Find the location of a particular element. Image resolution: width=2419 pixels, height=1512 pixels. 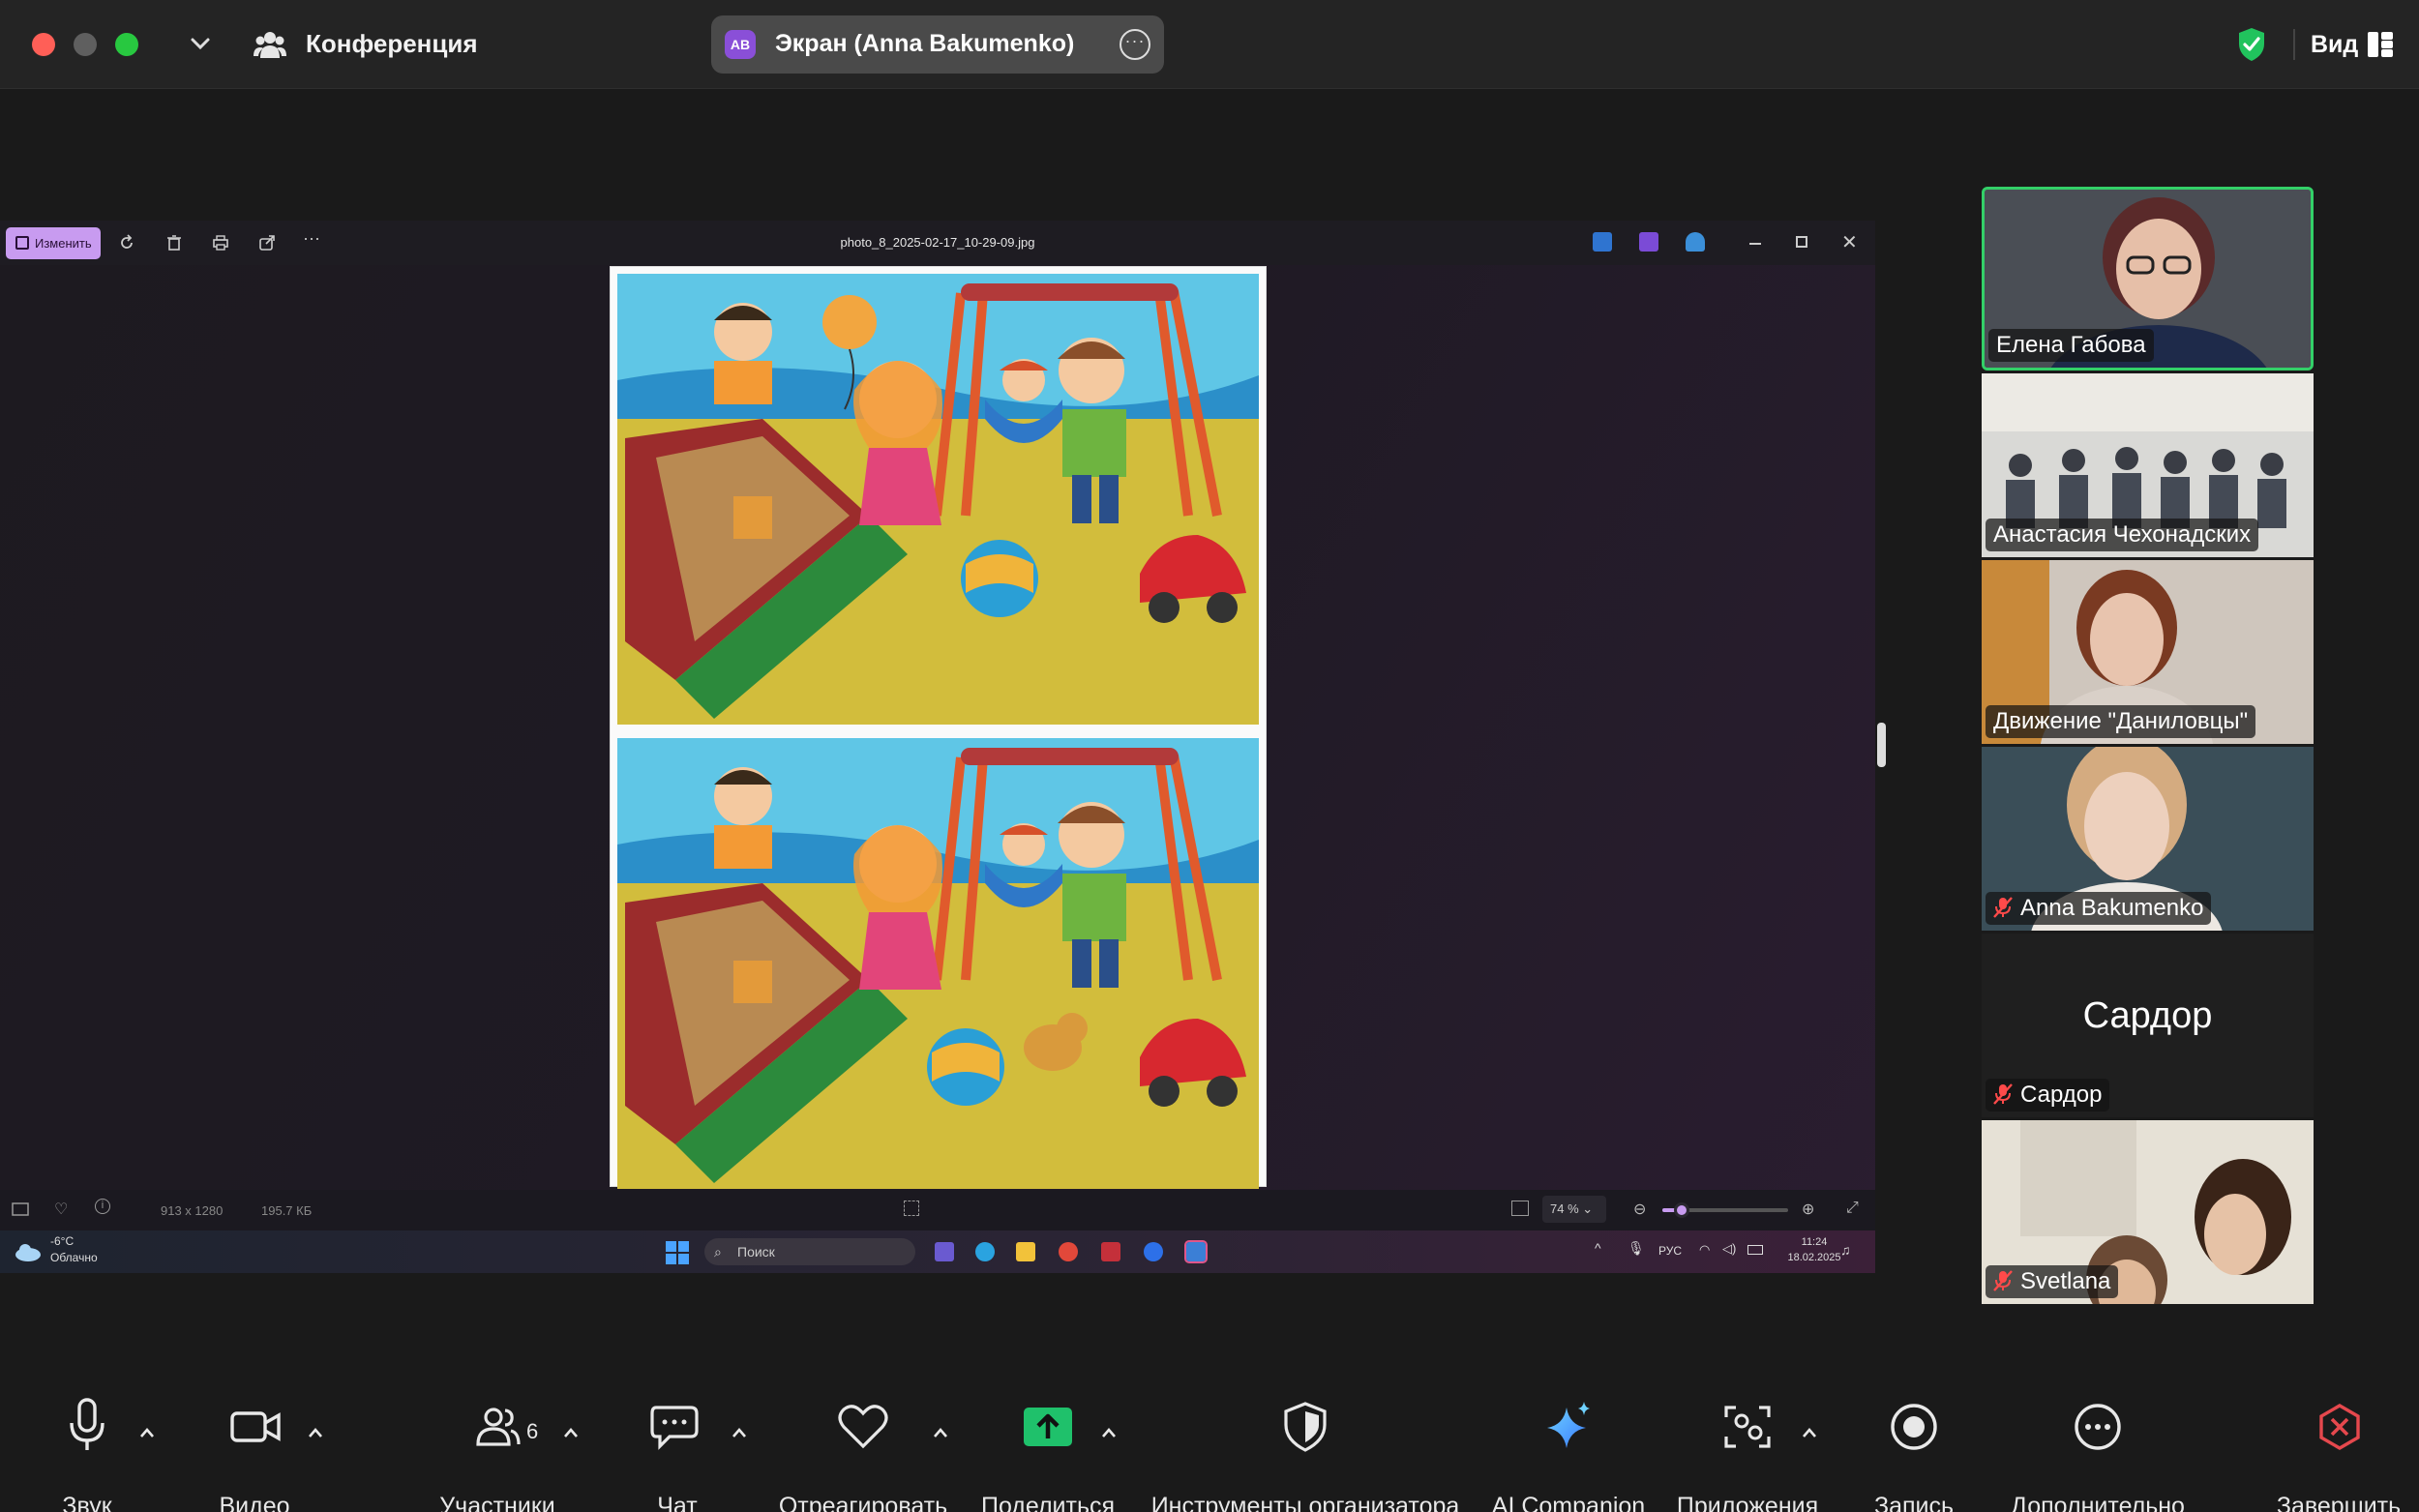

audio-options-caret-icon is located at coordinates (147, 1432).